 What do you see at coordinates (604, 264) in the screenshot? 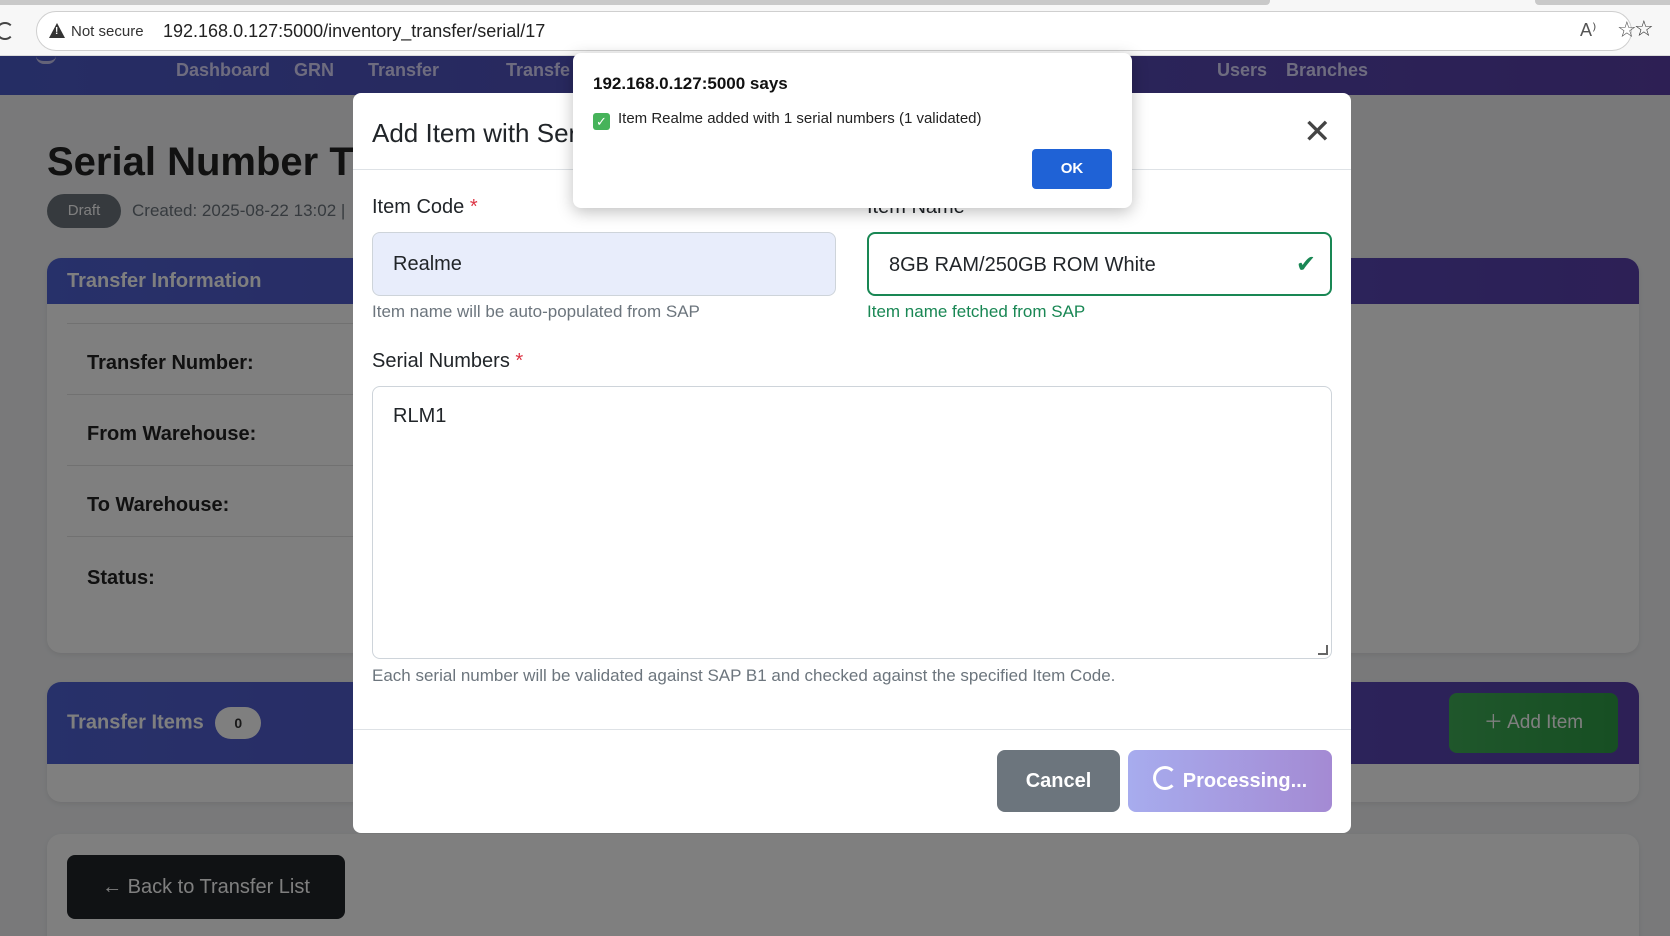
I see `item-code-input: Realme` at bounding box center [604, 264].